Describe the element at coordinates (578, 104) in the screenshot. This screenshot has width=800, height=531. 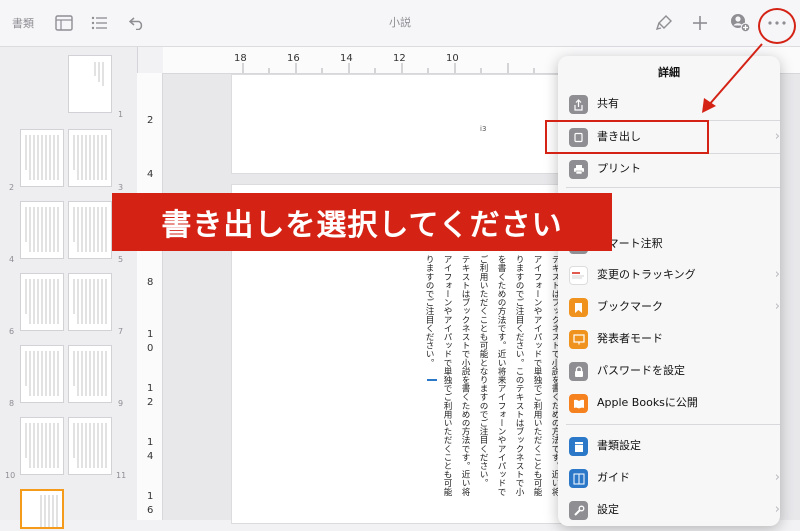
I see `share-icon` at that location.